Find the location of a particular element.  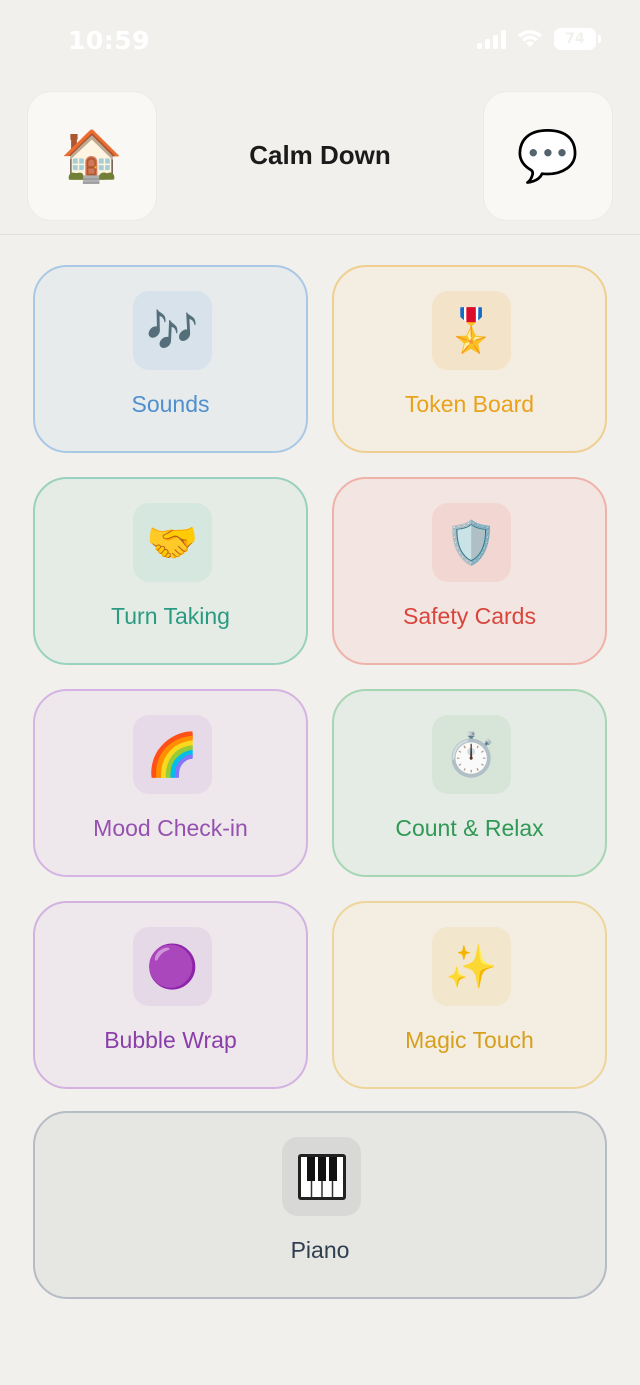

tile-label: Sounds is located at coordinates (170, 404).